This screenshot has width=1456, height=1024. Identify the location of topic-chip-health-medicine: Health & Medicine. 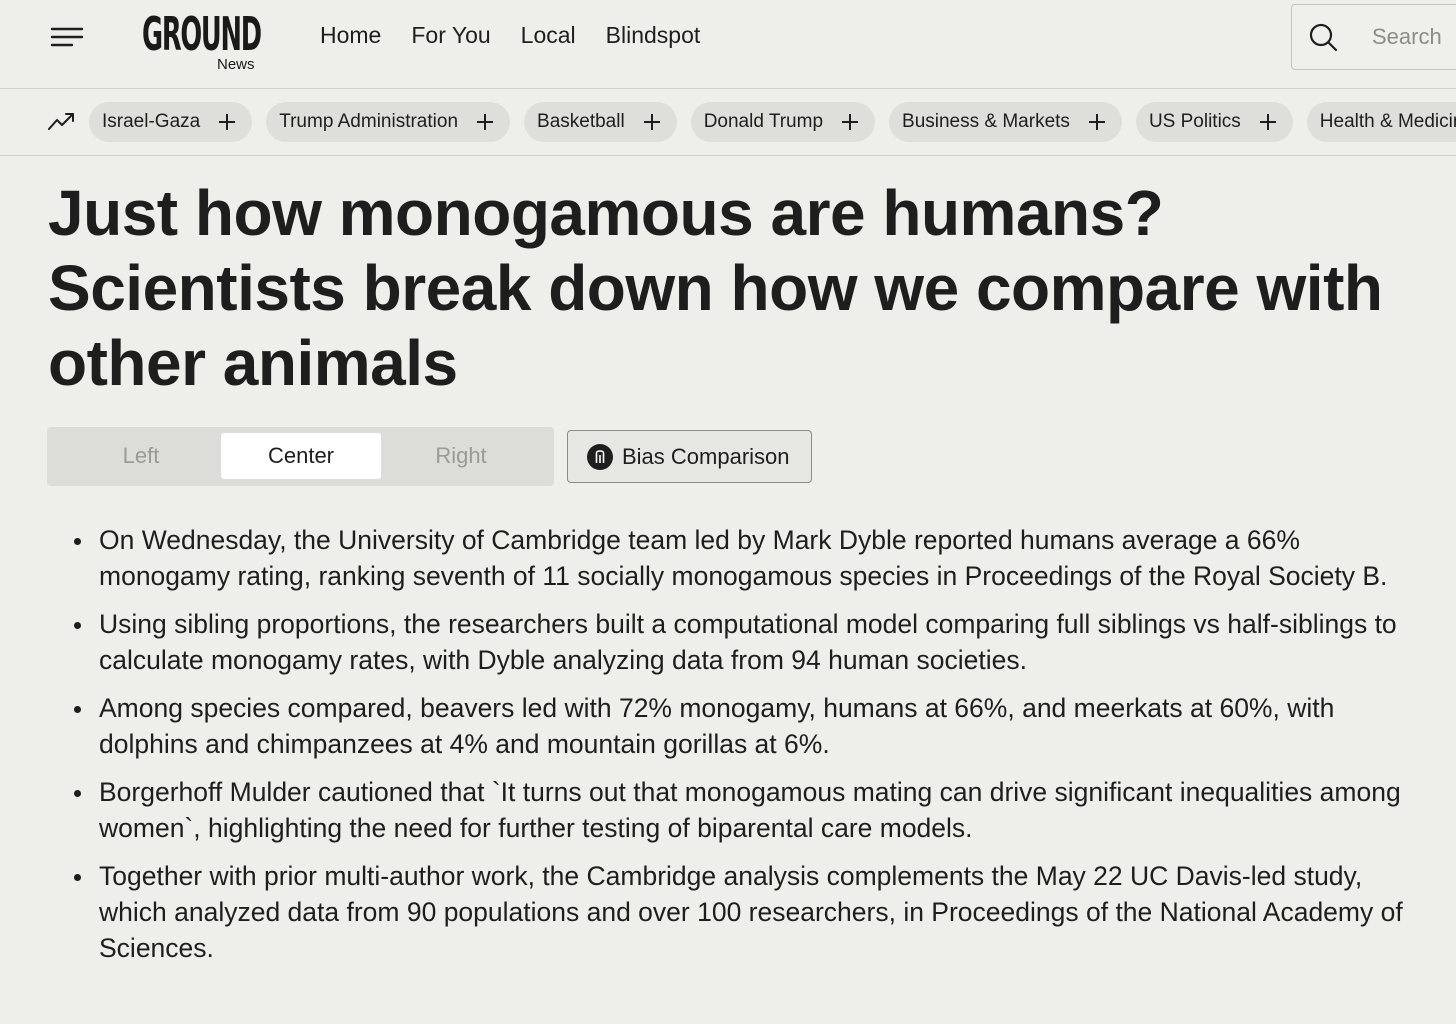
(1381, 122).